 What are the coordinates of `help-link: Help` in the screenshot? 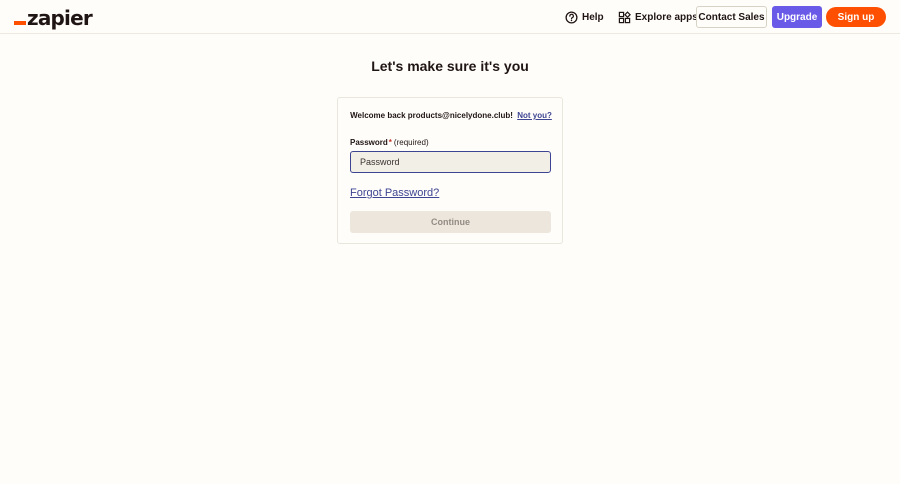 It's located at (584, 17).